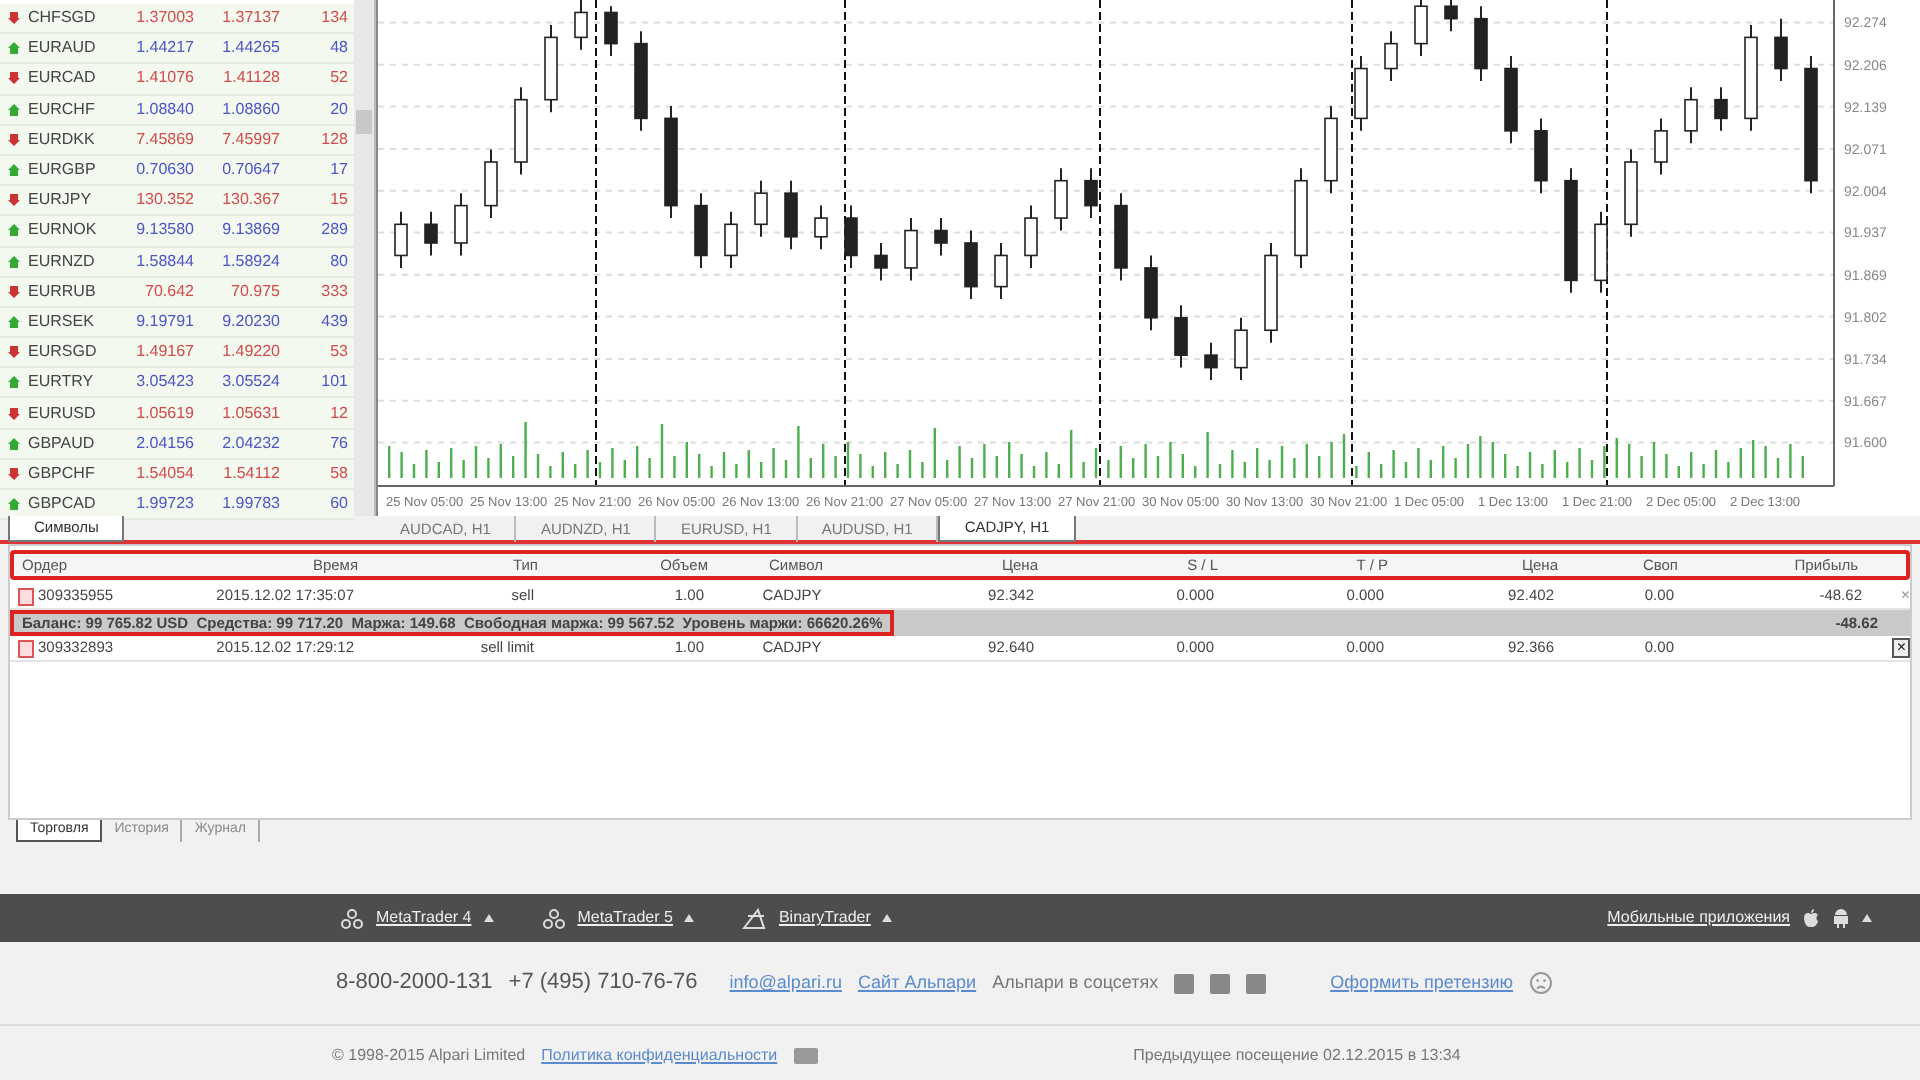 The height and width of the screenshot is (1080, 1920). Describe the element at coordinates (334, 382) in the screenshot. I see `spread-value: 101` at that location.